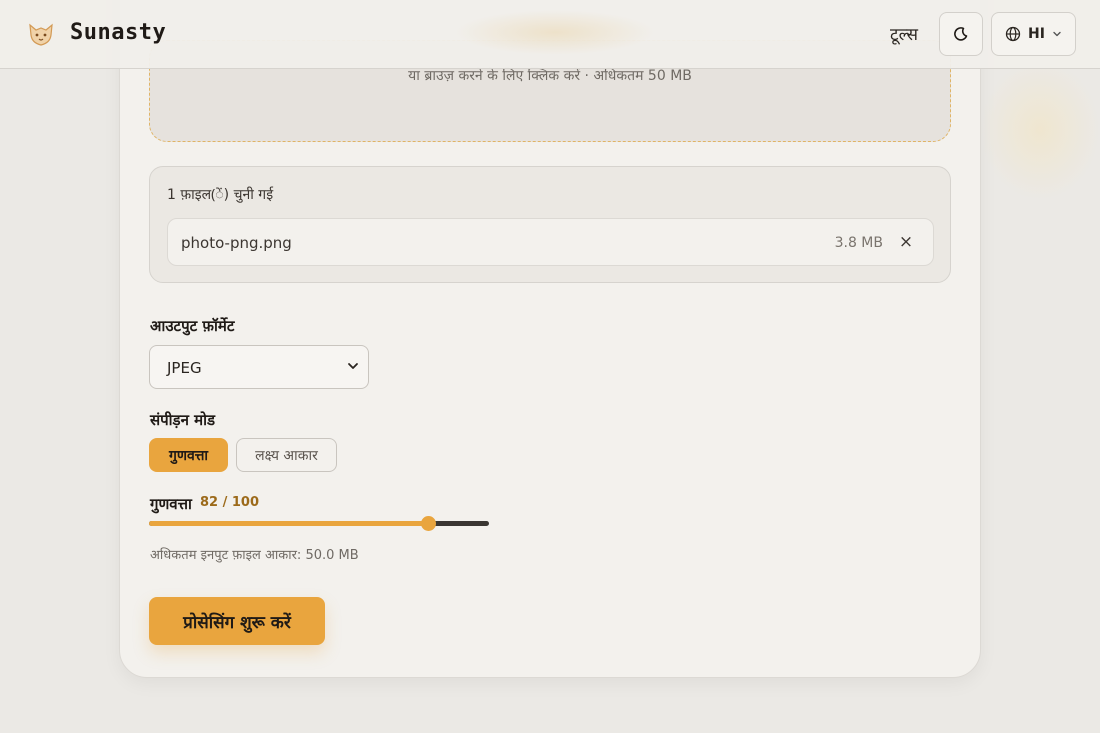 The image size is (1100, 733). I want to click on fox-logo-icon, so click(41, 34).